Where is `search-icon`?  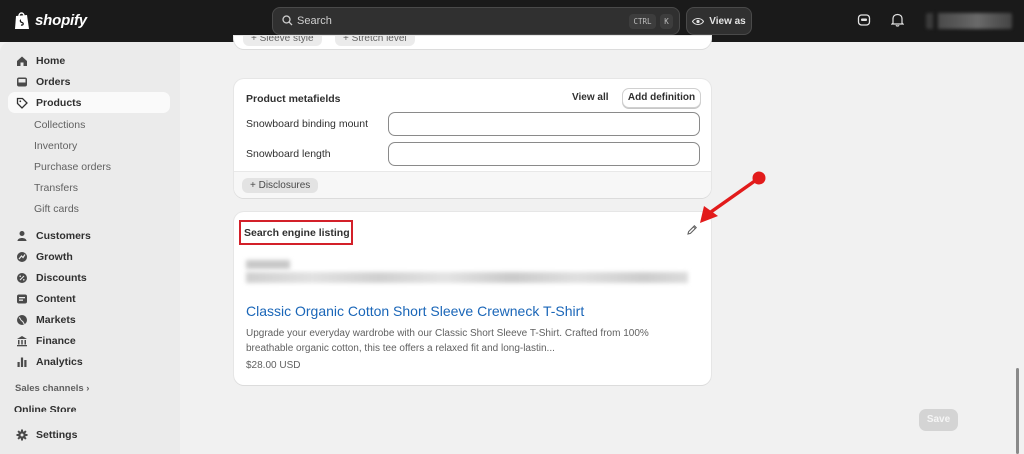 search-icon is located at coordinates (287, 20).